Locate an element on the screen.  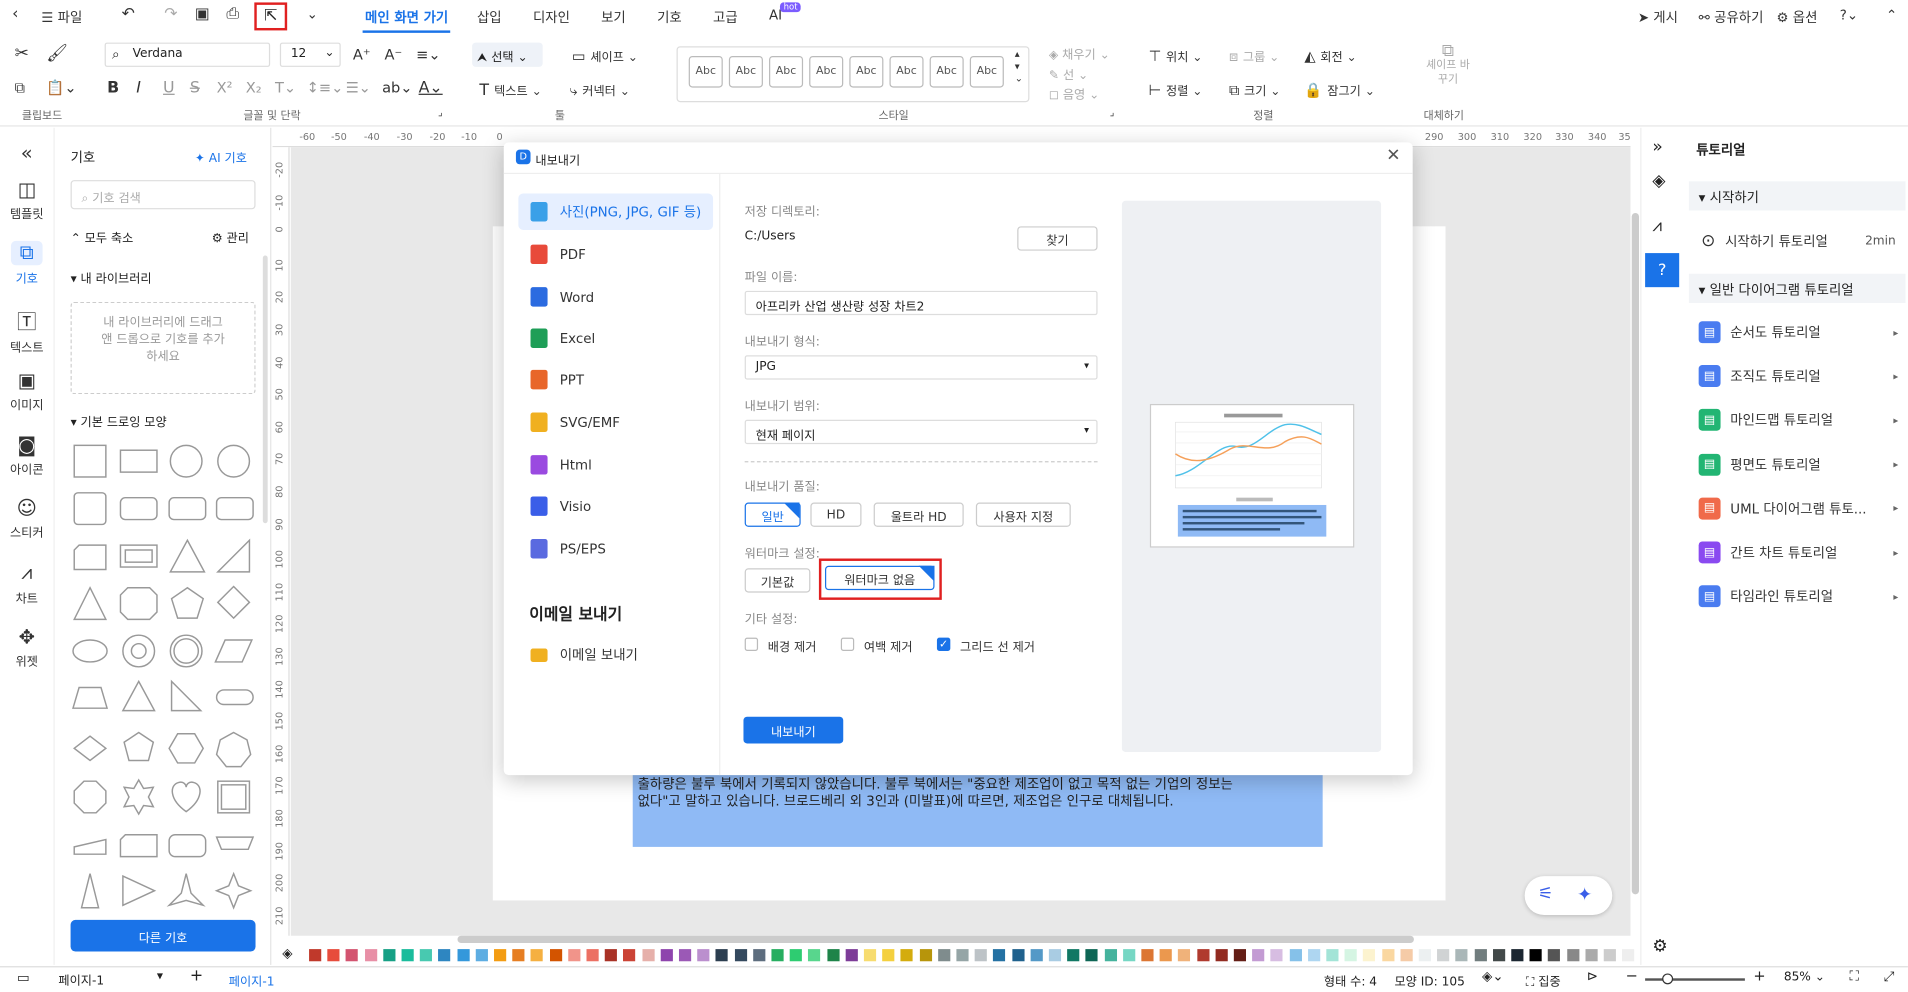
pill-shape is located at coordinates (234, 697).